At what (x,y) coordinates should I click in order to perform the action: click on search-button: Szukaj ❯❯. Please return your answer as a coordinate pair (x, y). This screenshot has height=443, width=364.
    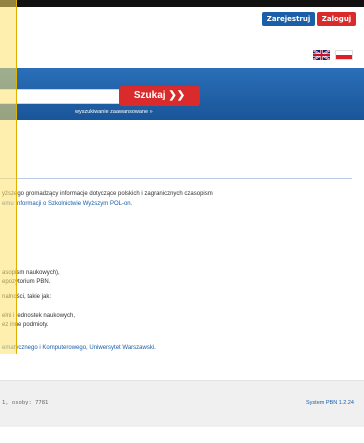
    Looking at the image, I should click on (159, 96).